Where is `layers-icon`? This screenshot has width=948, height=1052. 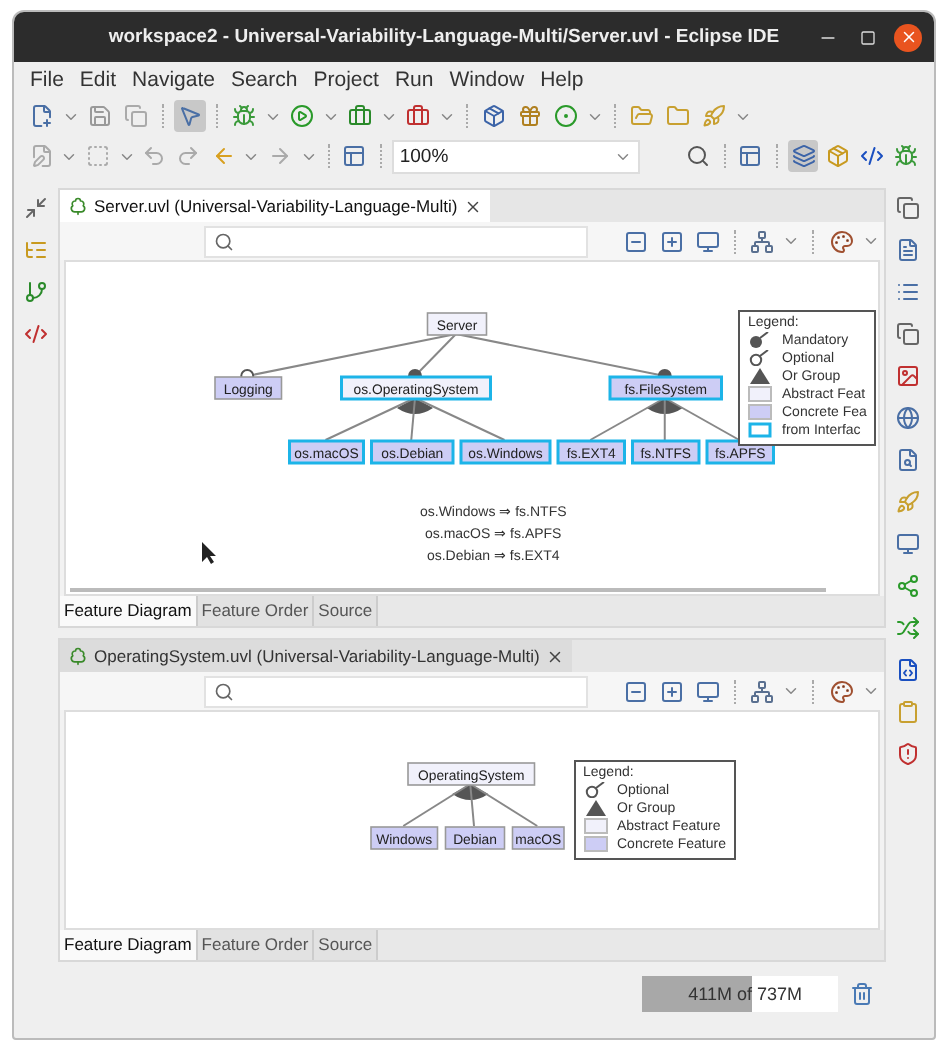
layers-icon is located at coordinates (803, 156).